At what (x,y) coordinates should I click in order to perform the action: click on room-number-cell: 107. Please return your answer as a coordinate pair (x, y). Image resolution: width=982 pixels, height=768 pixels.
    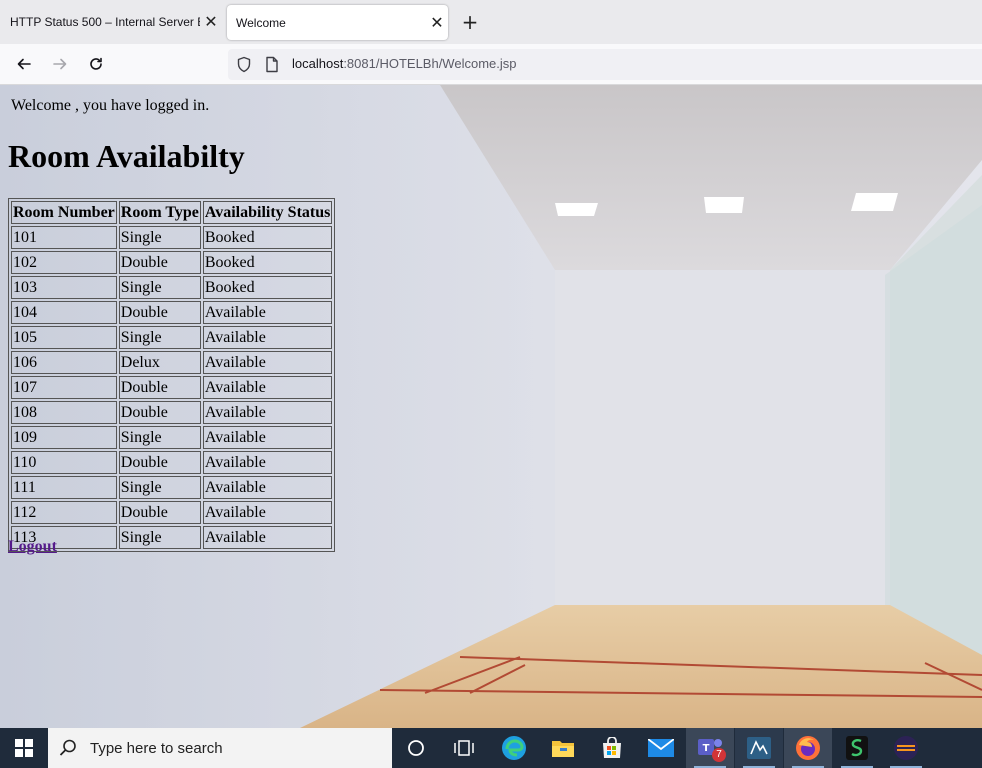
    Looking at the image, I should click on (64, 387).